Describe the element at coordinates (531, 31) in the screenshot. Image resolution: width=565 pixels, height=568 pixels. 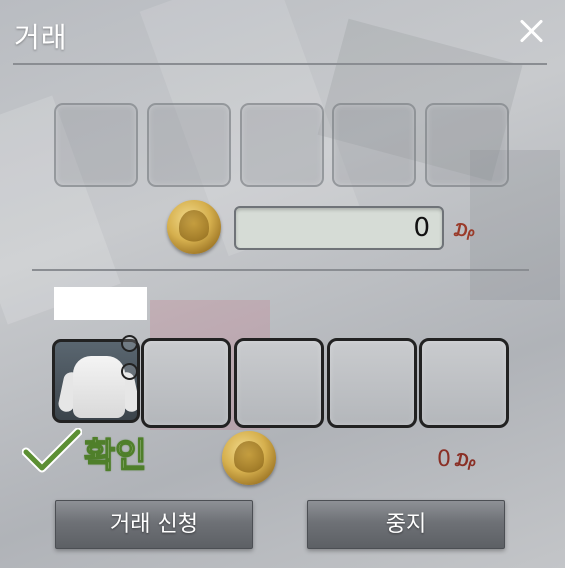
I see `close-icon` at that location.